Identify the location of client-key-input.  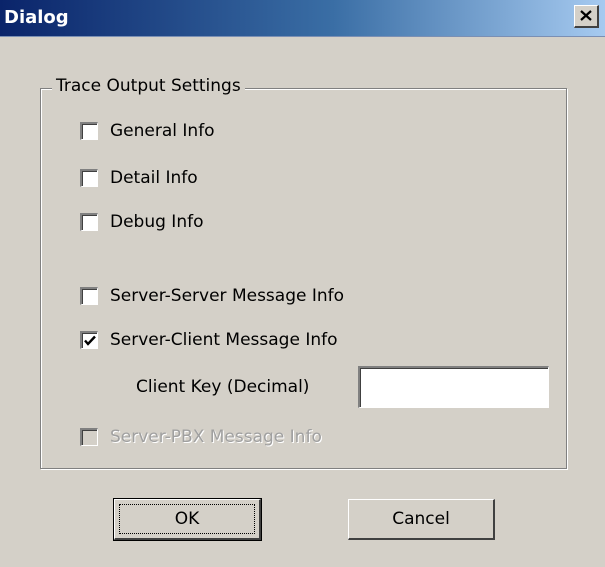
(453, 387).